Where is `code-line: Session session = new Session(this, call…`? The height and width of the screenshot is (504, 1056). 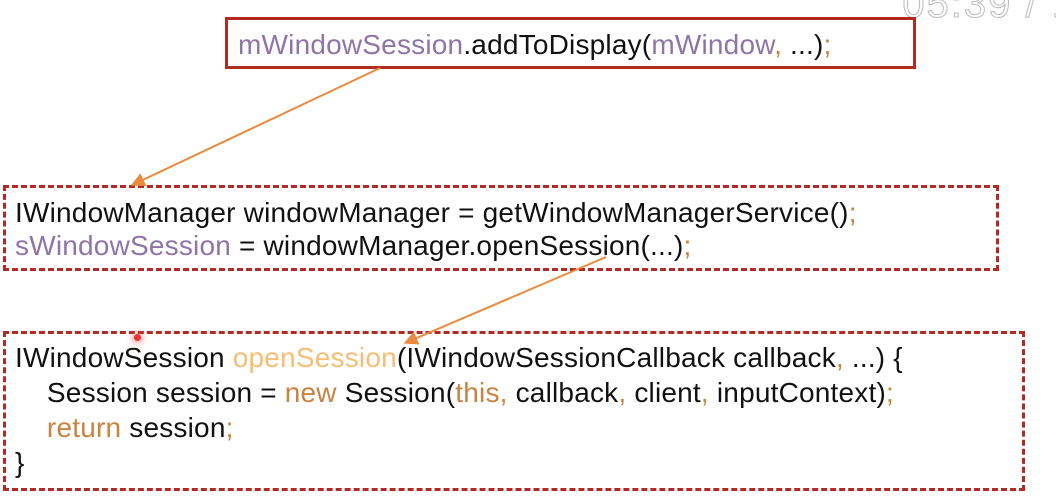
code-line: Session session = new Session(this, call… is located at coordinates (454, 393).